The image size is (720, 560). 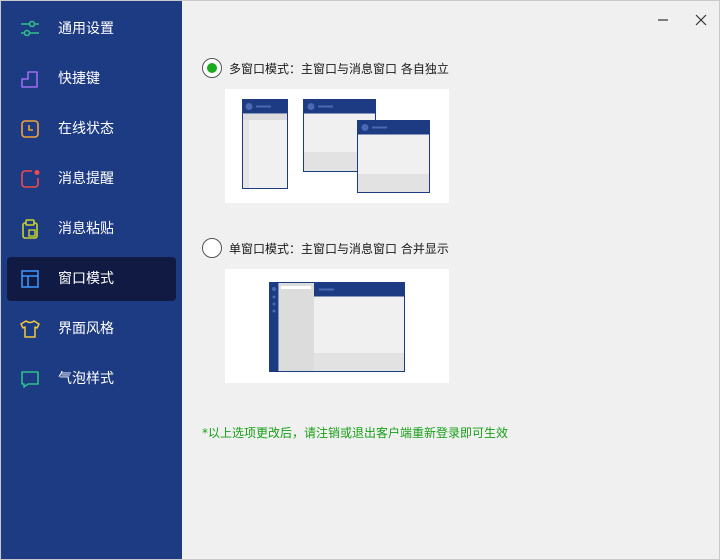 What do you see at coordinates (30, 279) in the screenshot?
I see `layout-icon` at bounding box center [30, 279].